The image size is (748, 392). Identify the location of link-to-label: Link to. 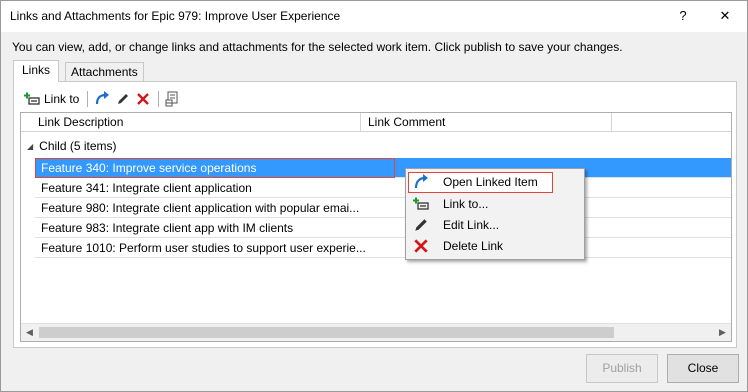
(62, 99).